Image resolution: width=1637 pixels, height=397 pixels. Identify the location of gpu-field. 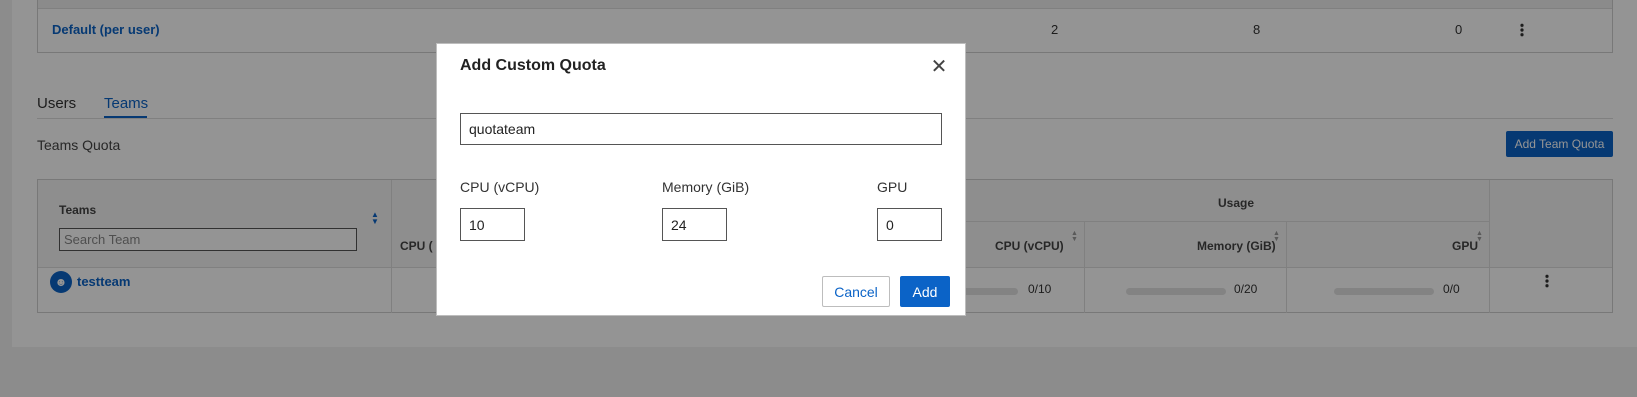
(909, 224).